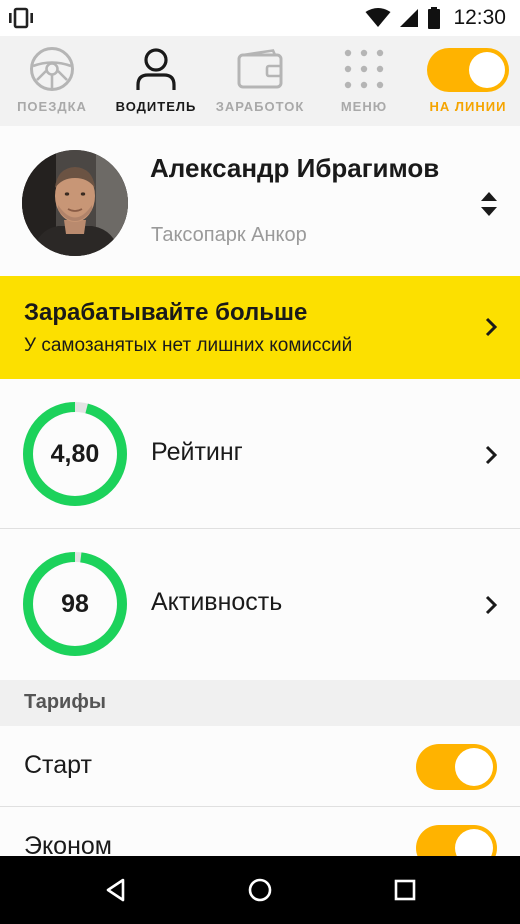  I want to click on status-icons: 12:30, so click(435, 18).